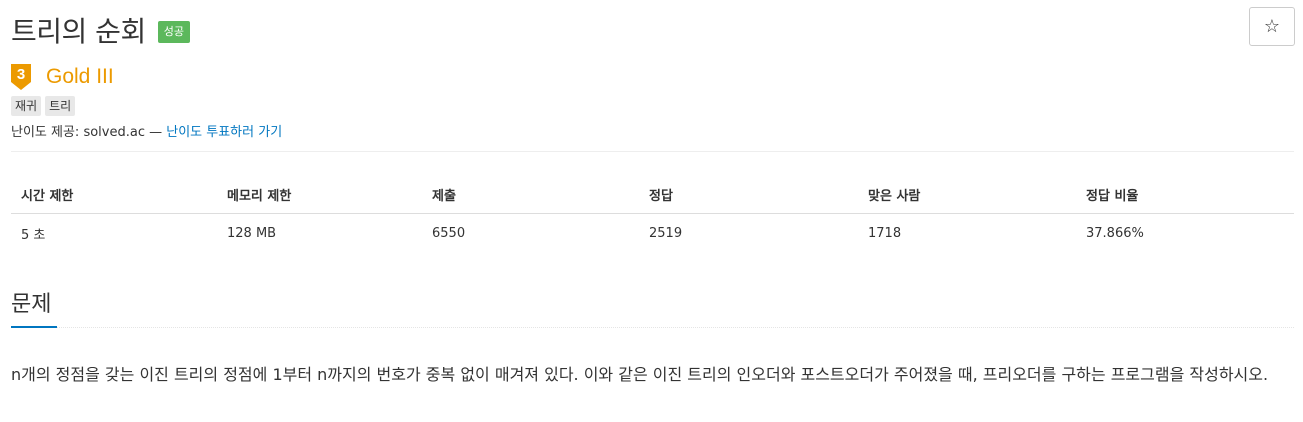 The width and height of the screenshot is (1303, 422). Describe the element at coordinates (114, 195) in the screenshot. I see `stats-header: 시간 제한` at that location.